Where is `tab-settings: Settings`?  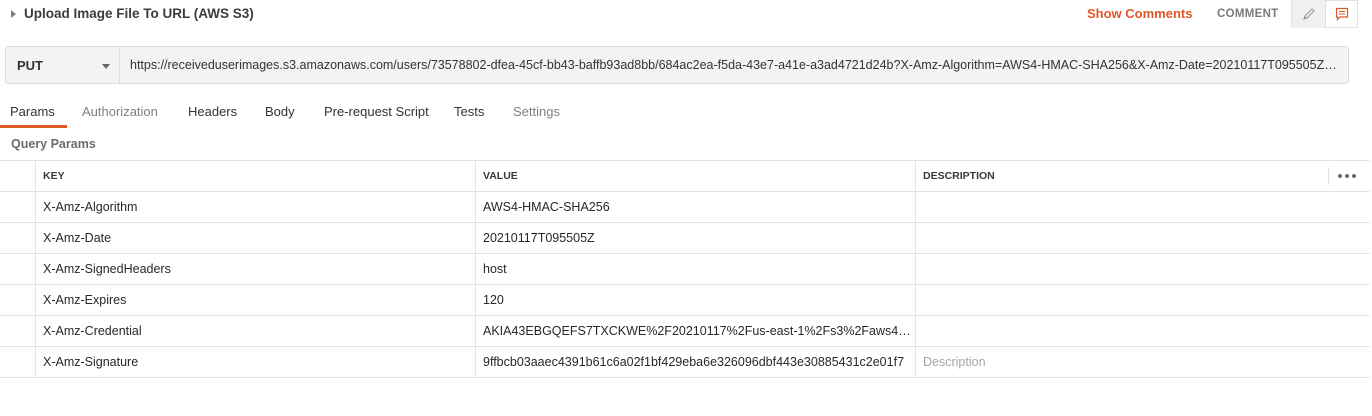 tab-settings: Settings is located at coordinates (536, 111).